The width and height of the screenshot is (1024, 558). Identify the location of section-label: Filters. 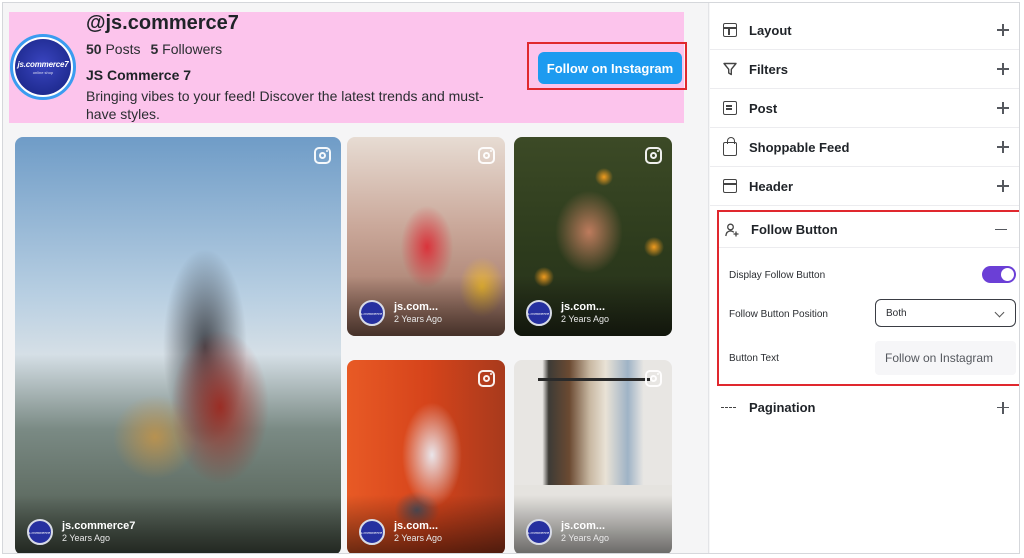
(769, 69).